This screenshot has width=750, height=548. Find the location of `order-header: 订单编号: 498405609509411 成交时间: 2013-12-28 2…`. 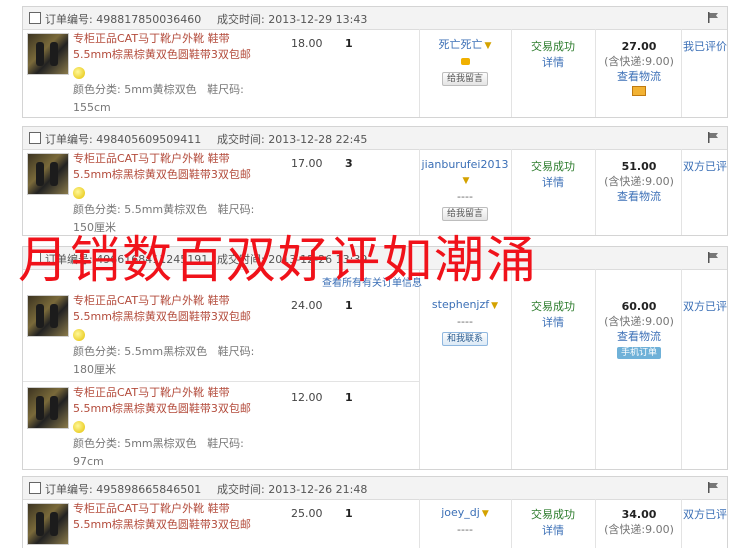

order-header: 订单编号: 498405609509411 成交时间: 2013-12-28 2… is located at coordinates (375, 138).